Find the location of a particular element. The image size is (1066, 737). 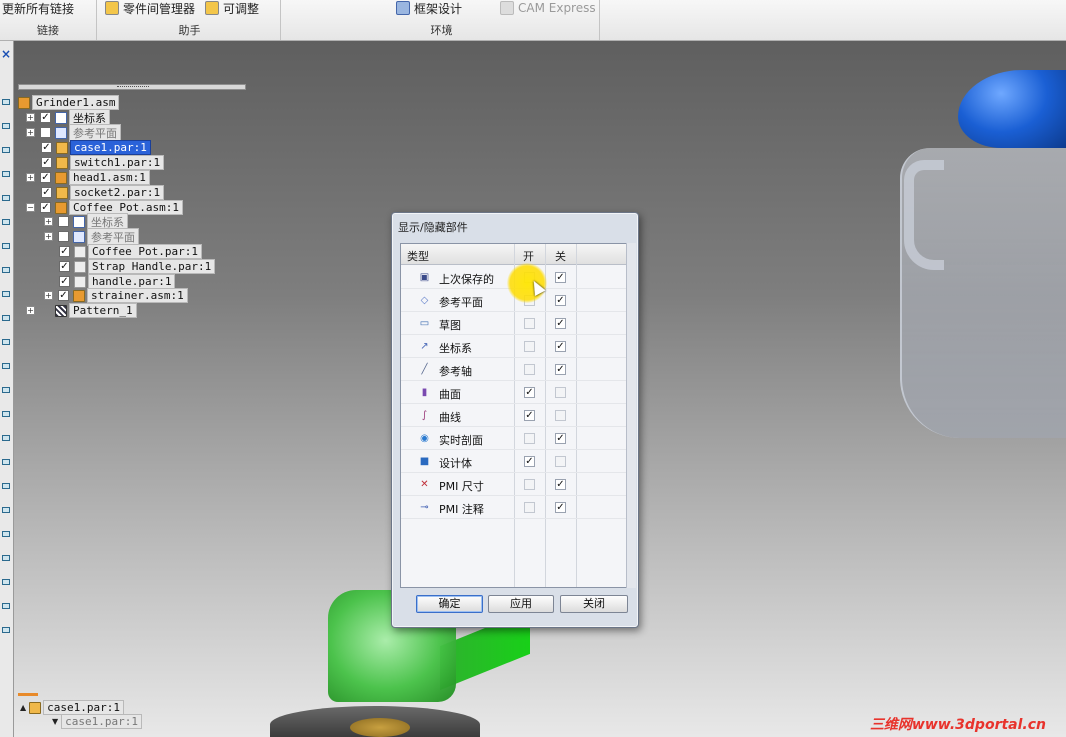

list-row: ▭ 草图 ✓ is located at coordinates (513, 323).